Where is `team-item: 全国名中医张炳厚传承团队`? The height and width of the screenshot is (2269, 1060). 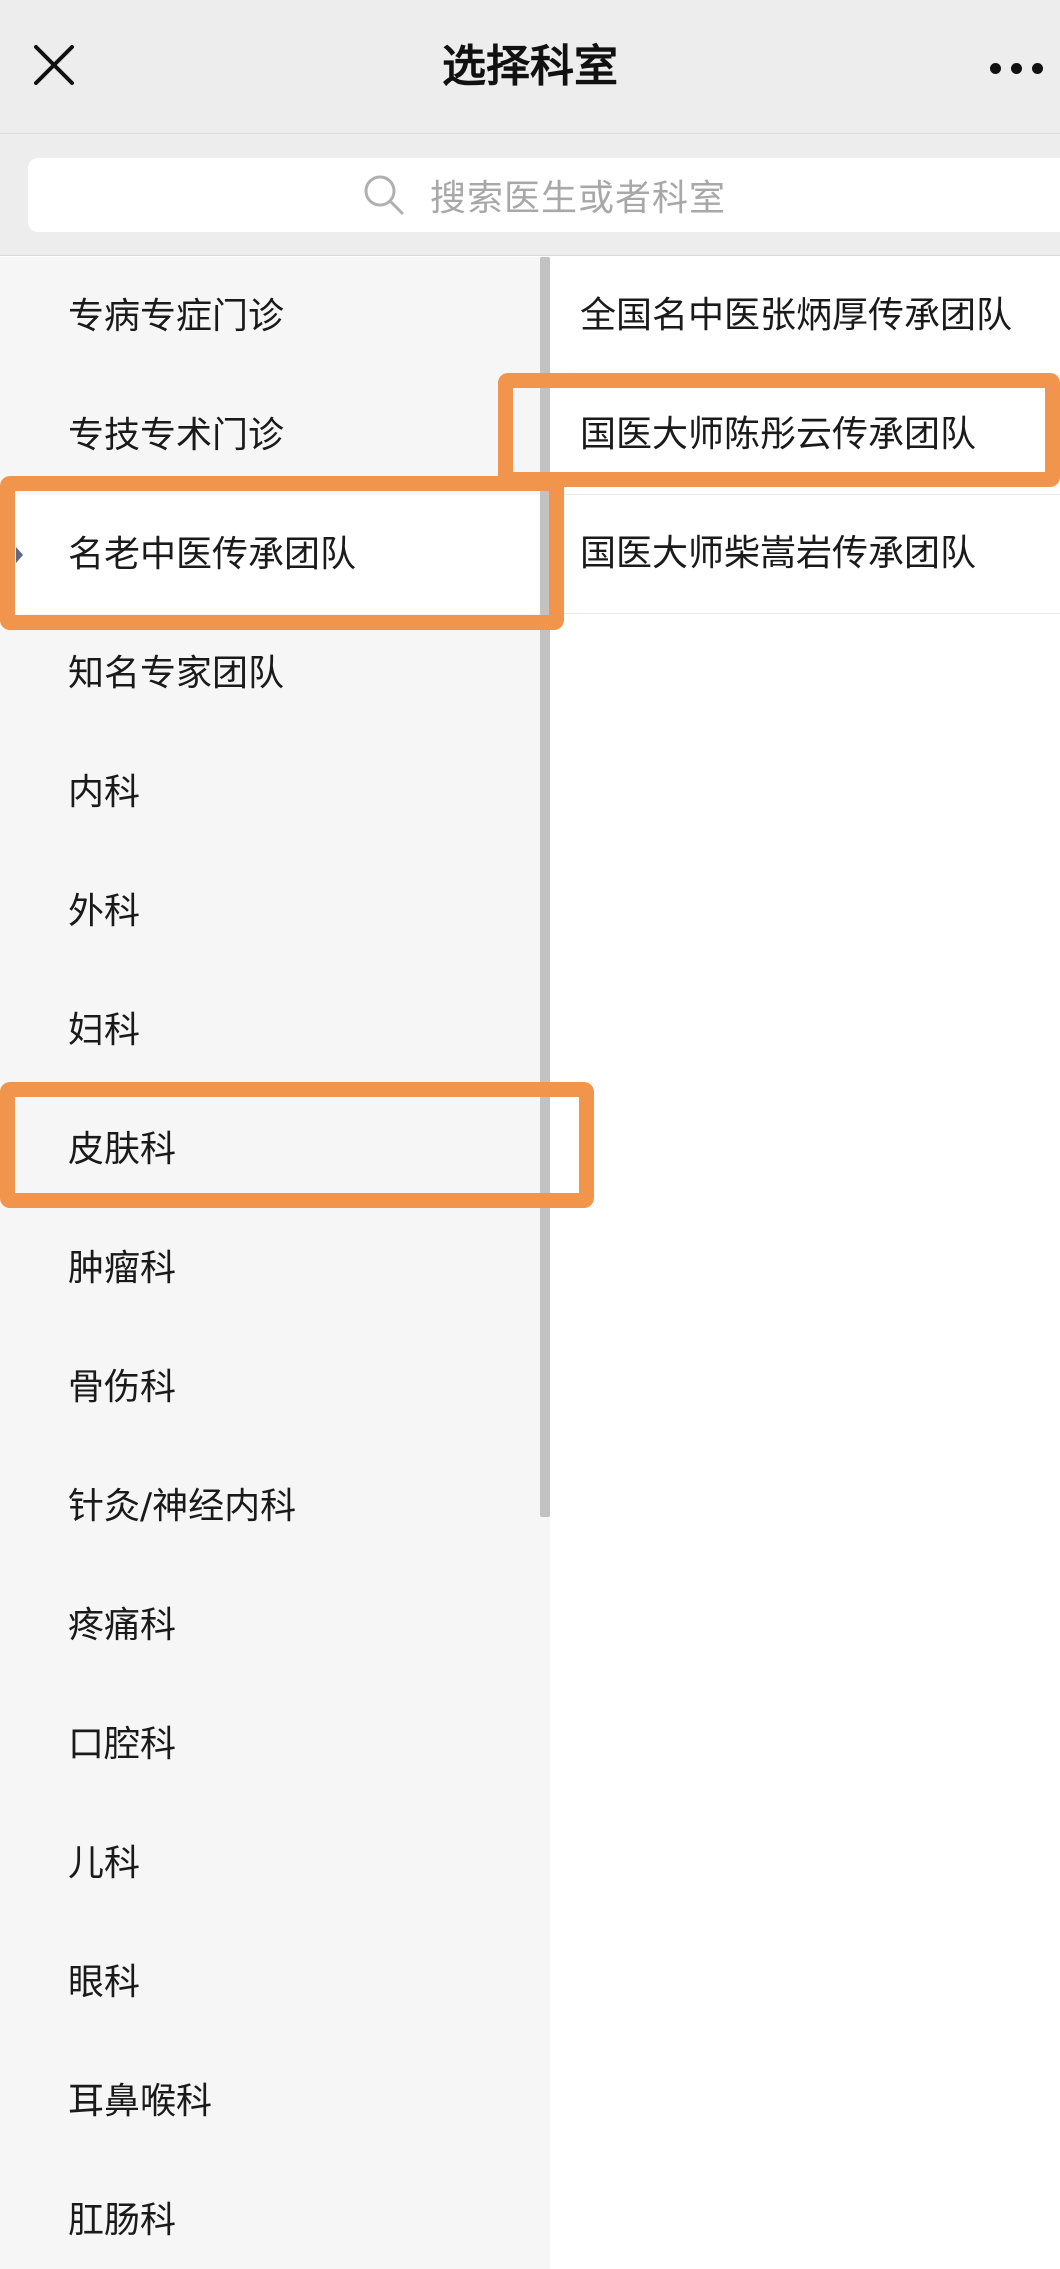
team-item: 全国名中医张炳厚传承团队 is located at coordinates (805, 316).